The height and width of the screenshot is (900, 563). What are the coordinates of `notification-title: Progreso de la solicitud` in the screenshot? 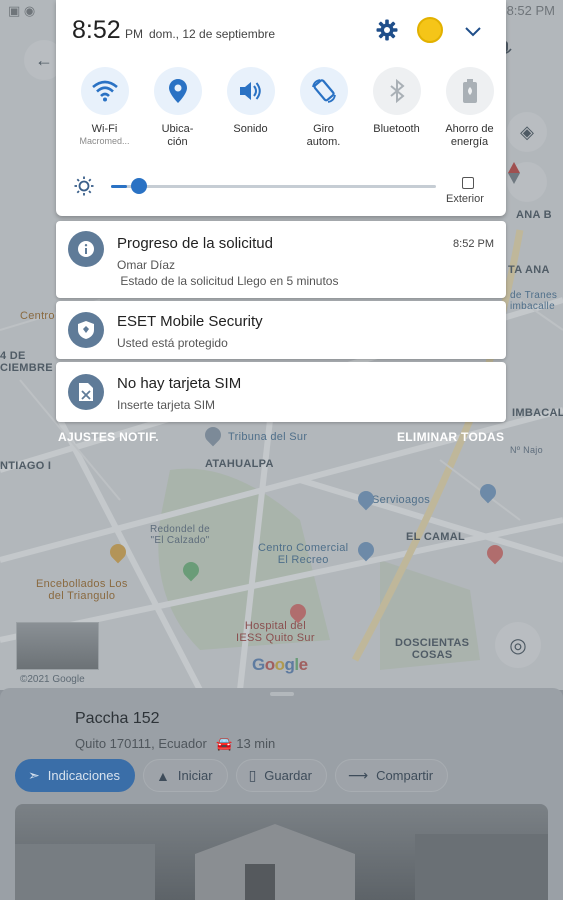 It's located at (195, 243).